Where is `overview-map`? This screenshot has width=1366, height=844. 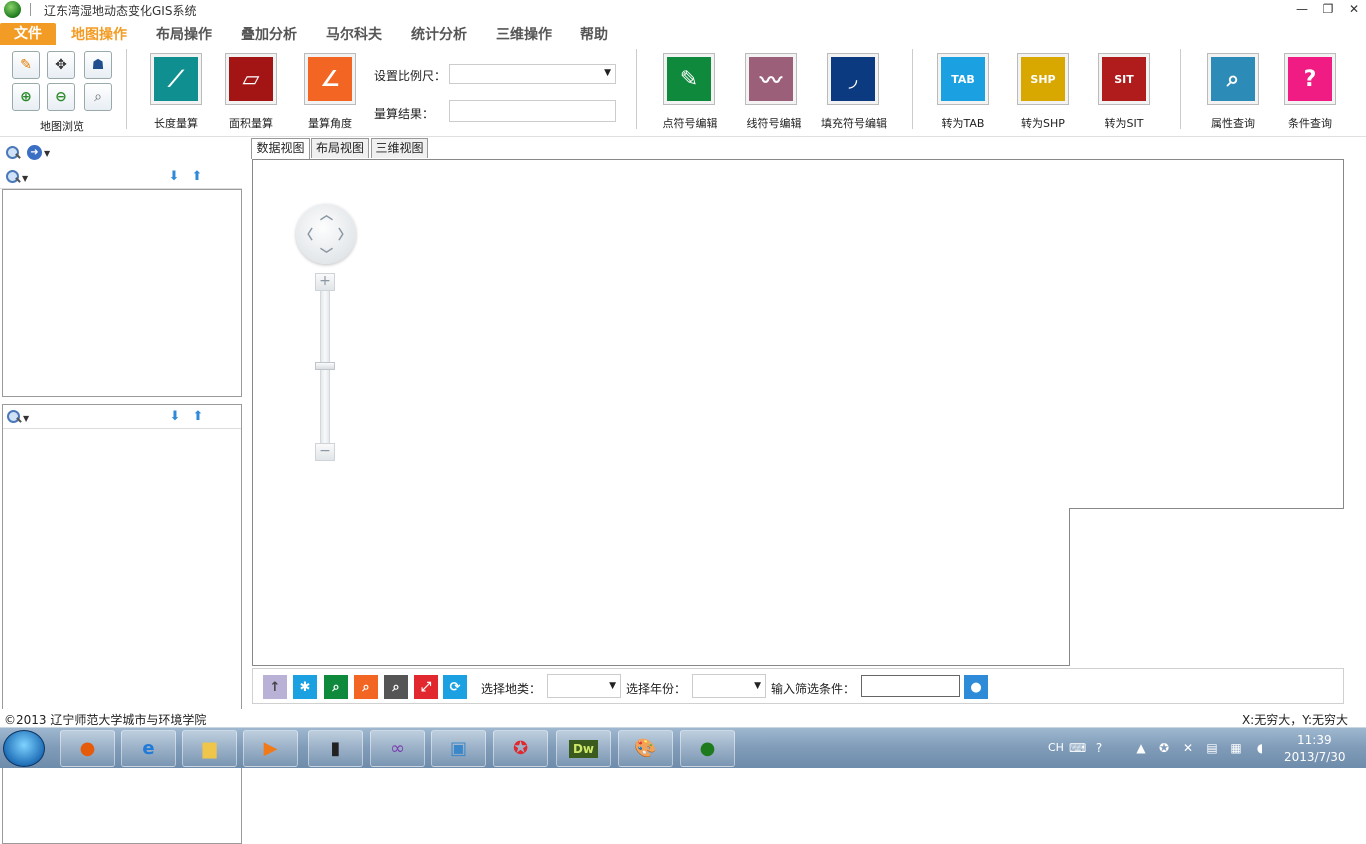 overview-map is located at coordinates (1206, 587).